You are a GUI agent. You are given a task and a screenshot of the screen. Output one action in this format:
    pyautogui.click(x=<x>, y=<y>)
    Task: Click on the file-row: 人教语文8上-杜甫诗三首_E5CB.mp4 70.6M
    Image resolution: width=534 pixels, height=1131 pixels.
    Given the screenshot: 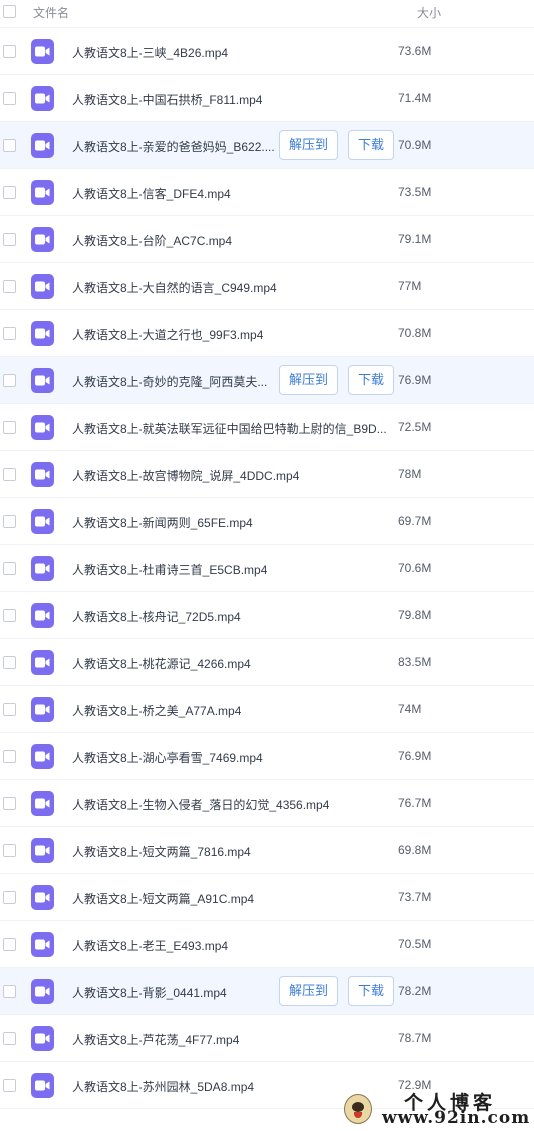 What is the action you would take?
    pyautogui.click(x=267, y=568)
    